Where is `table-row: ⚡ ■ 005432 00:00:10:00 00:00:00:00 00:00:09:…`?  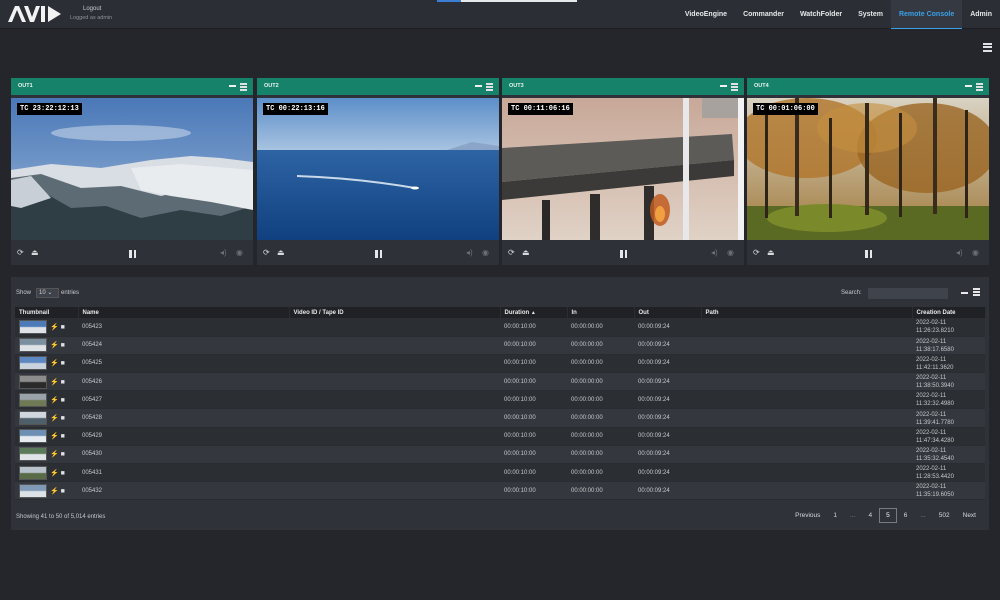 table-row: ⚡ ■ 005432 00:00:10:00 00:00:00:00 00:00:09:… is located at coordinates (500, 491).